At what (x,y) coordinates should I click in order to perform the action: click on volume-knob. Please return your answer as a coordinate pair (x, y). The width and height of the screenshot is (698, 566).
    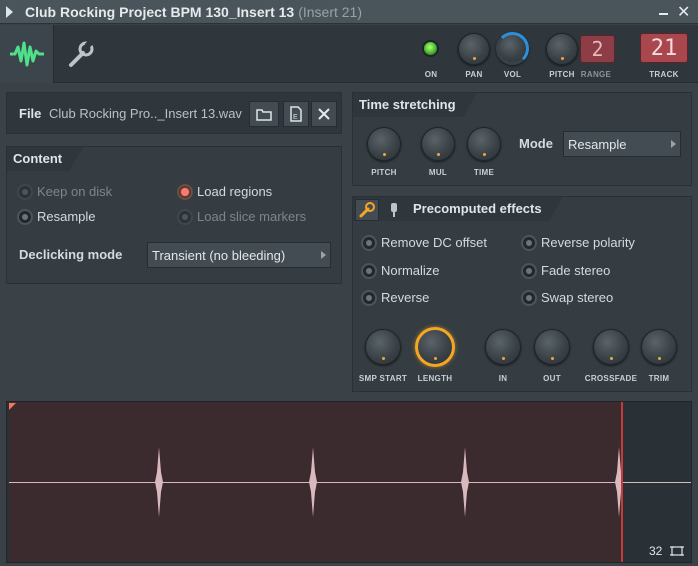
    Looking at the image, I should click on (512, 48).